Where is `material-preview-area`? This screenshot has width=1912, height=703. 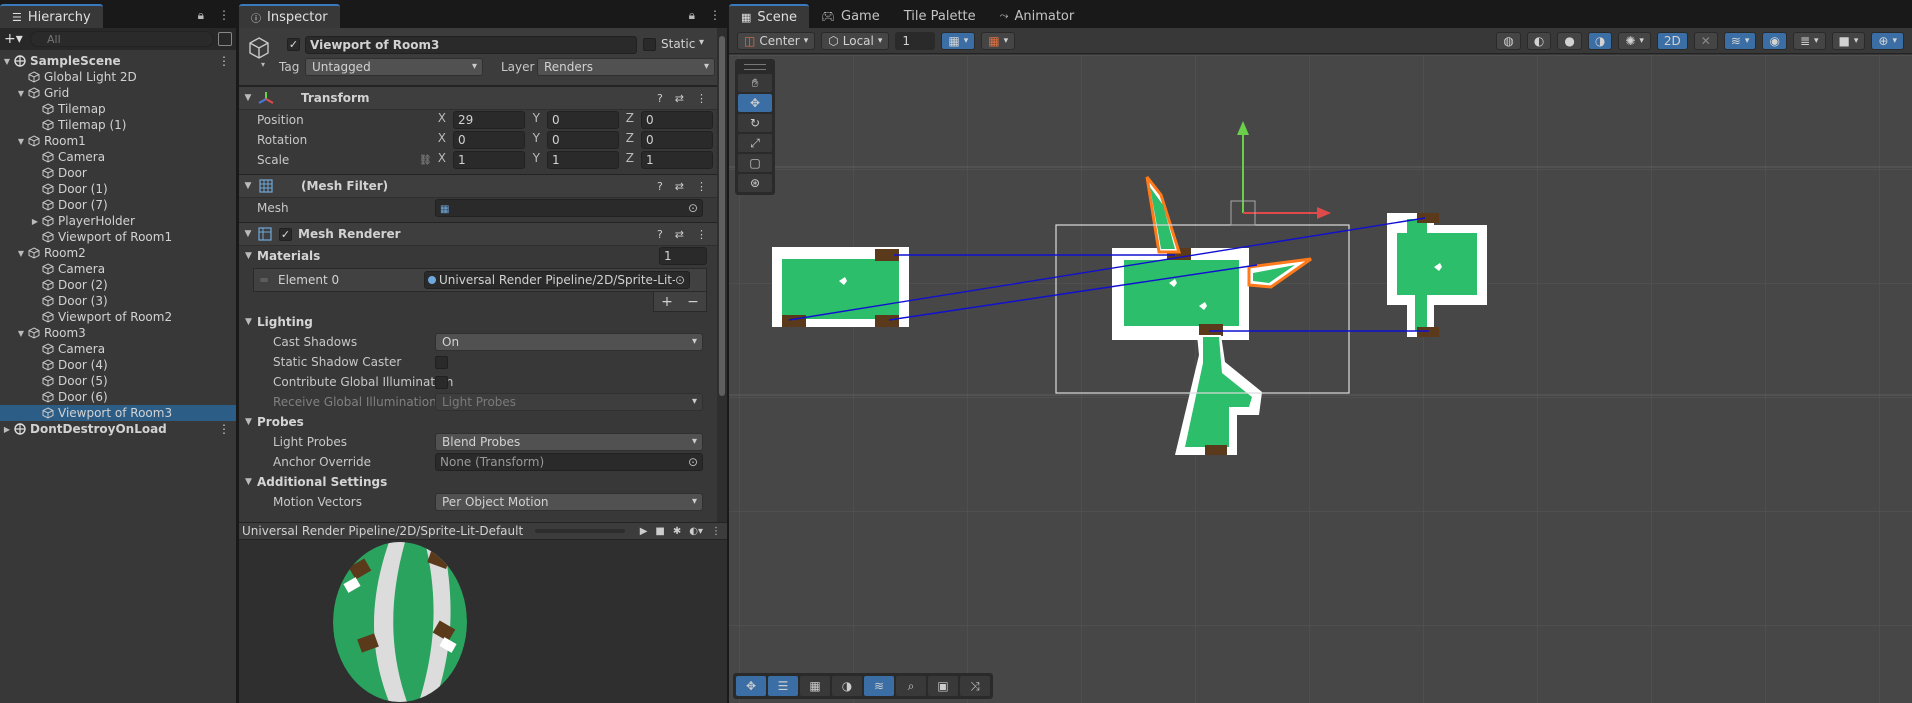
material-preview-area is located at coordinates (483, 621).